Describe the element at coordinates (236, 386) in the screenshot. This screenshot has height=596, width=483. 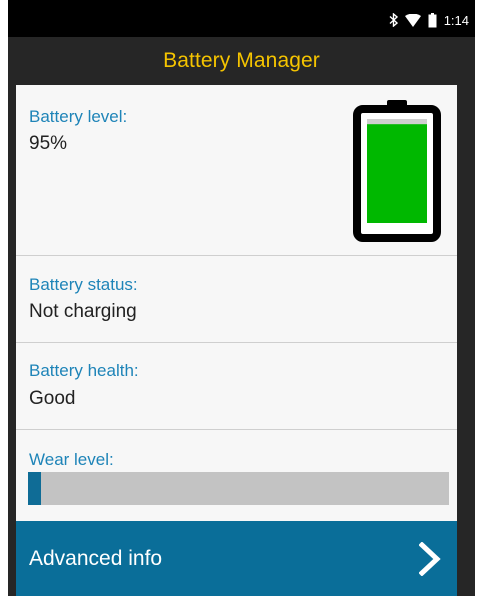
I see `battery-health-section: Battery health: Good` at that location.